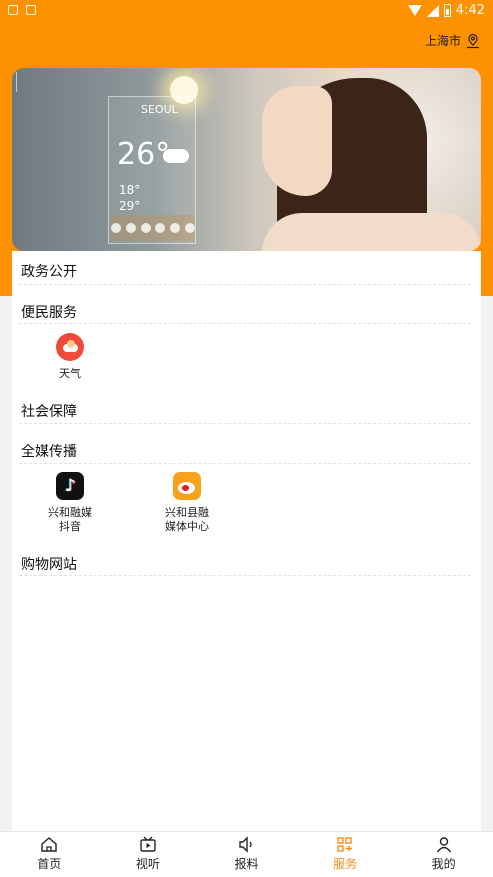 This screenshot has height=877, width=493. Describe the element at coordinates (345, 844) in the screenshot. I see `service-icon` at that location.